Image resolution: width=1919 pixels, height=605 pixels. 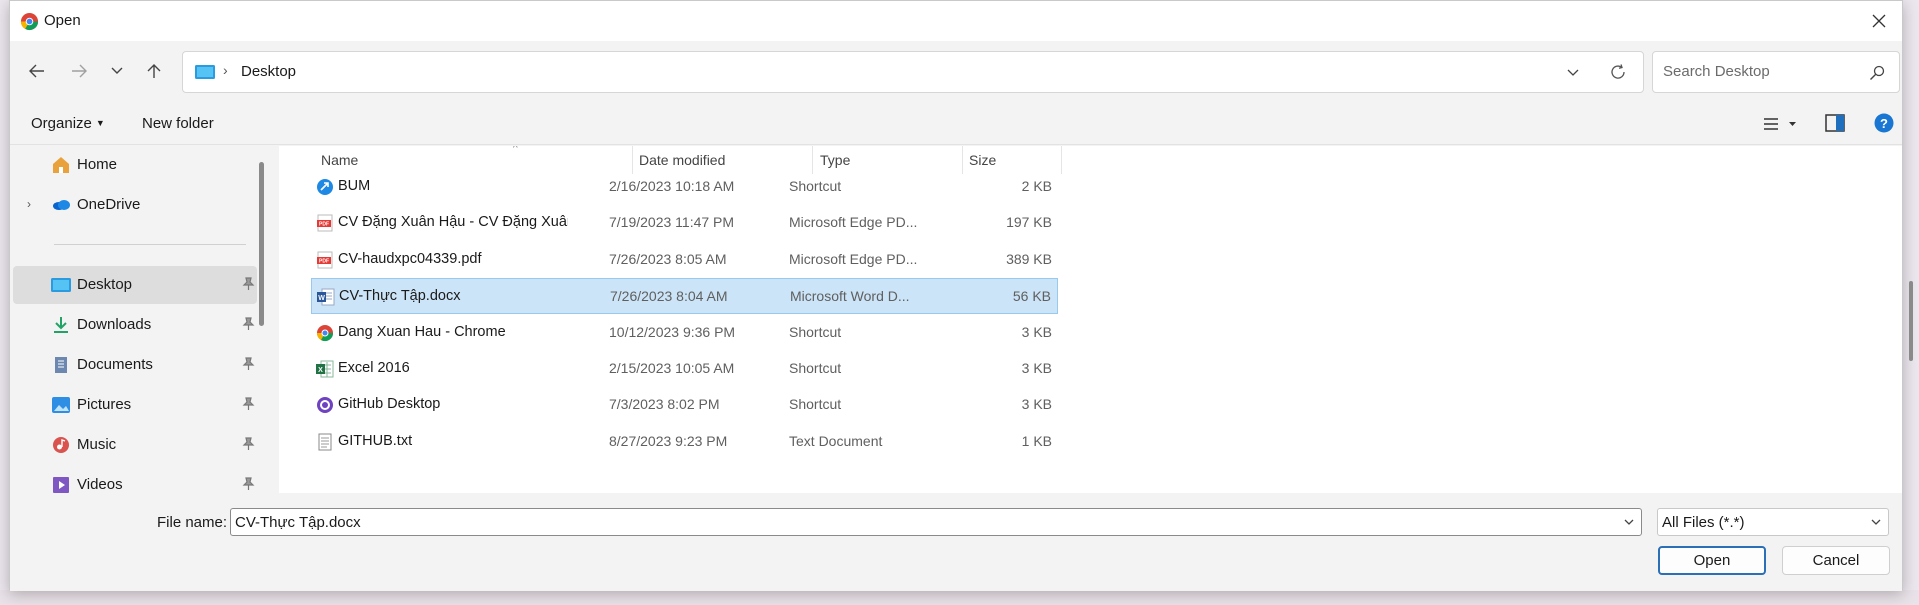 What do you see at coordinates (32, 204) in the screenshot?
I see `chevron-right-icon: ›` at bounding box center [32, 204].